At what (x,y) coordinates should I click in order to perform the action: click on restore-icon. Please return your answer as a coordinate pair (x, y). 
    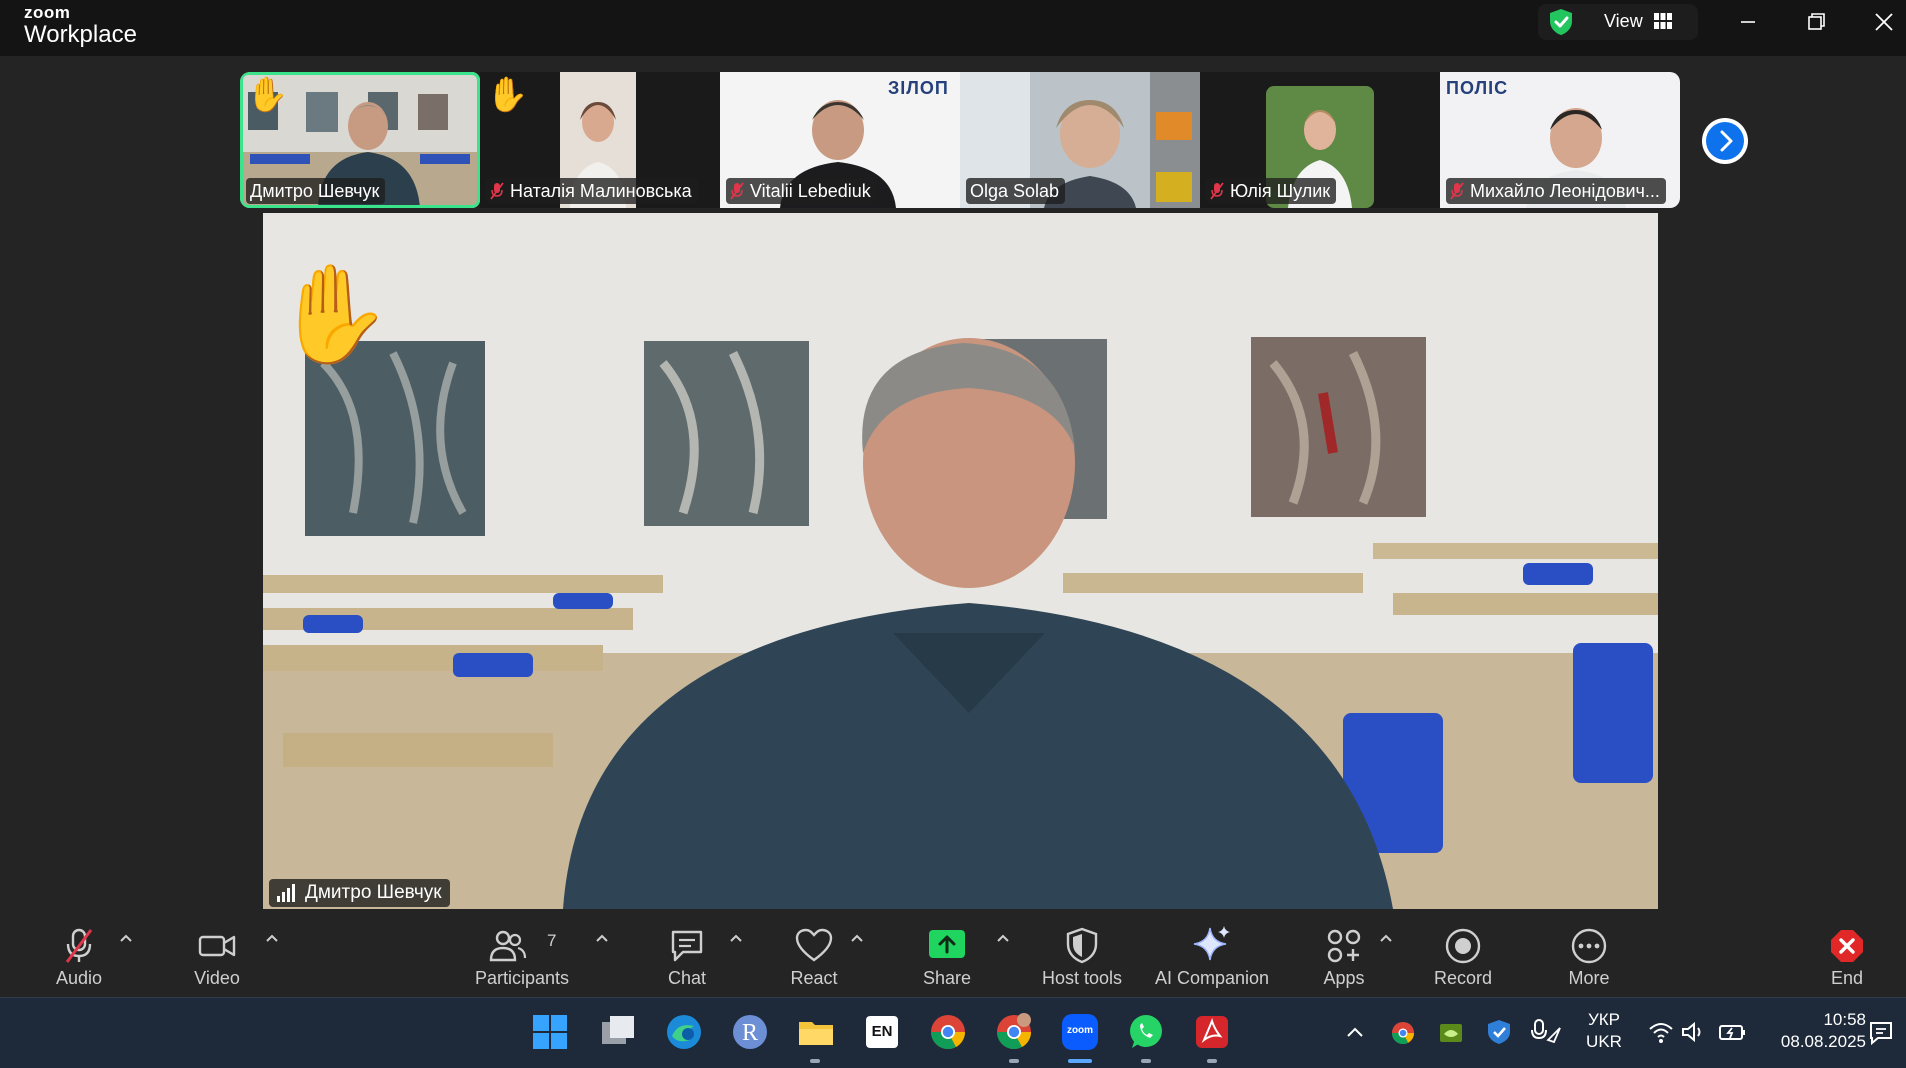
    Looking at the image, I should click on (1816, 22).